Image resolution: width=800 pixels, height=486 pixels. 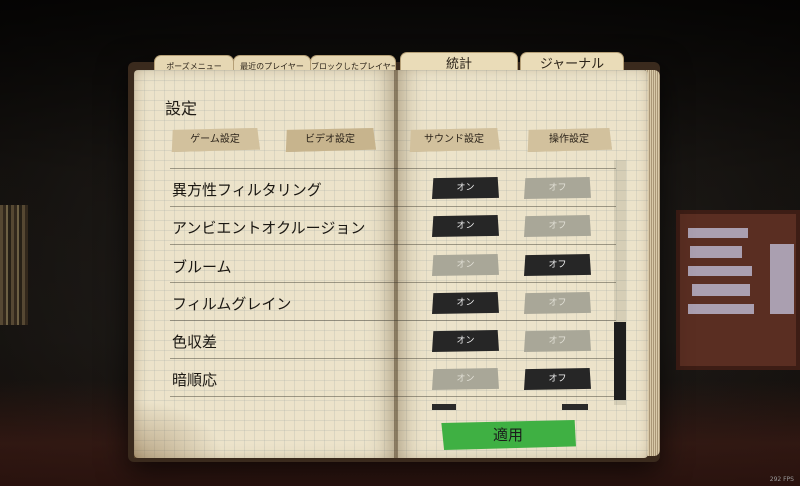 What do you see at coordinates (179, 429) in the screenshot?
I see `page-stain` at bounding box center [179, 429].